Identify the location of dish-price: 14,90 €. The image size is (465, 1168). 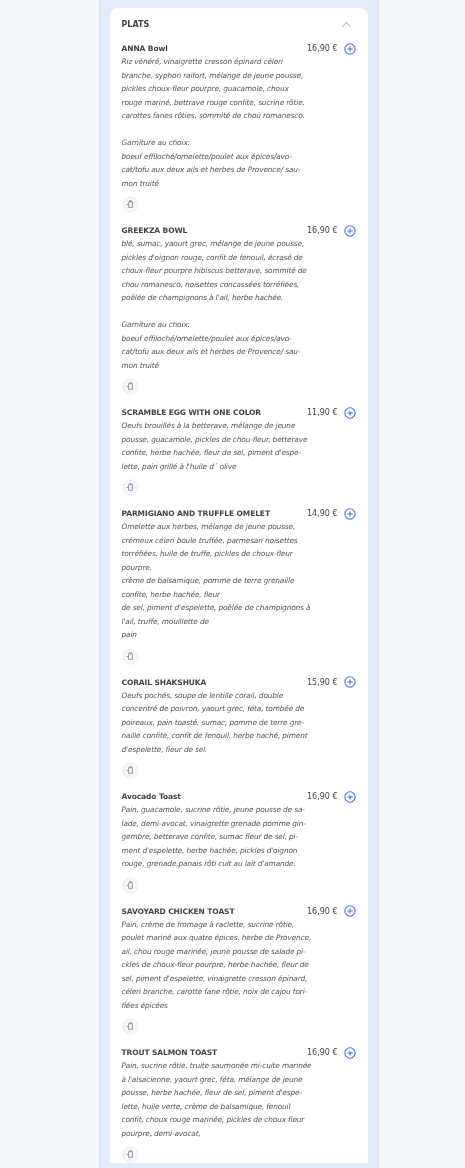
(322, 513).